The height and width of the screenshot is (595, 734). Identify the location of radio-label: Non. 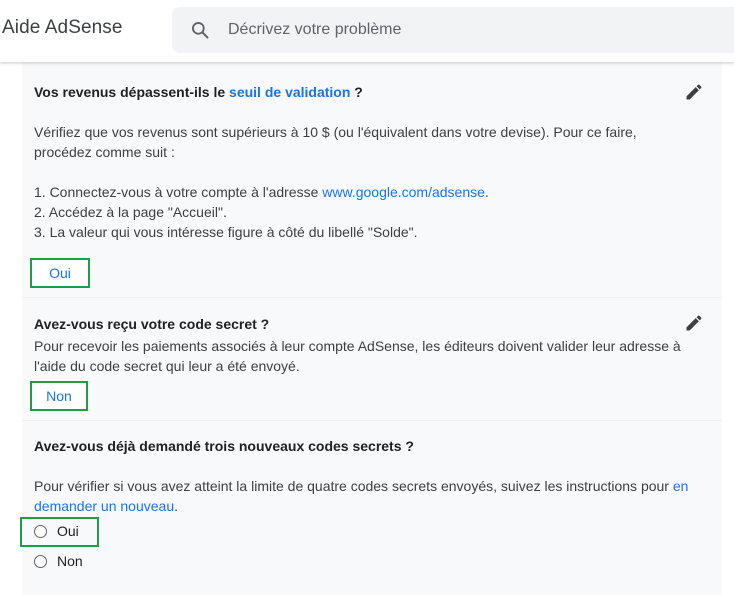
(70, 561).